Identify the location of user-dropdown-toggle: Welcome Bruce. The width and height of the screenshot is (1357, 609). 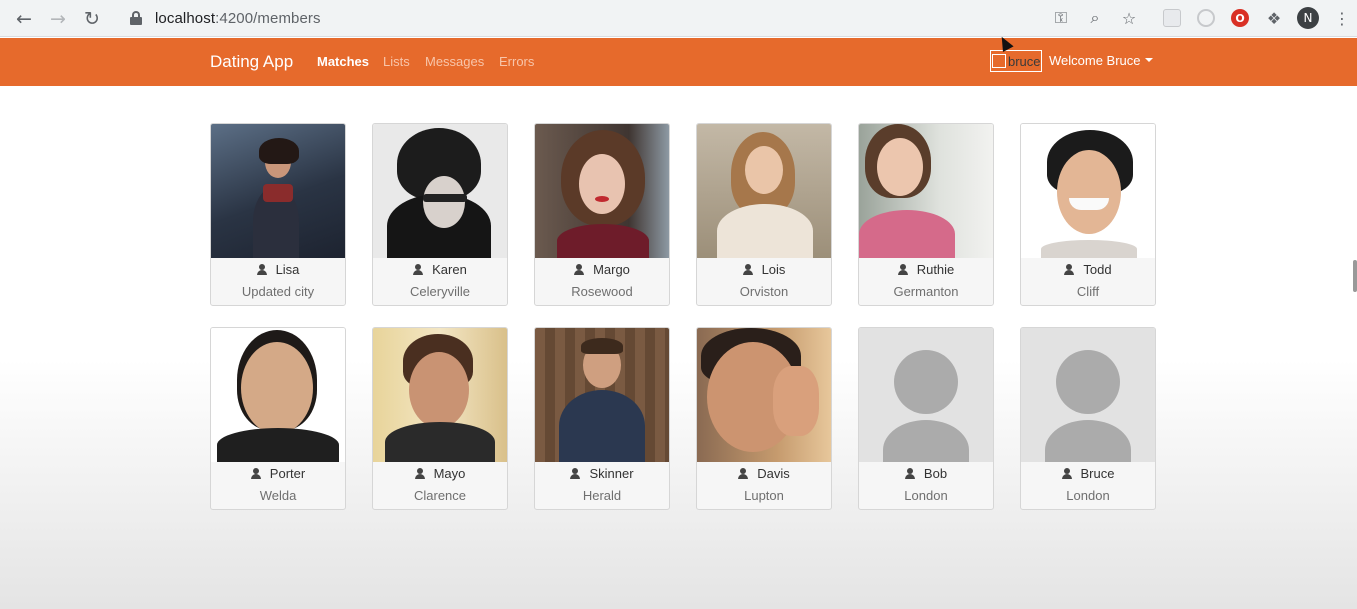
(1101, 60).